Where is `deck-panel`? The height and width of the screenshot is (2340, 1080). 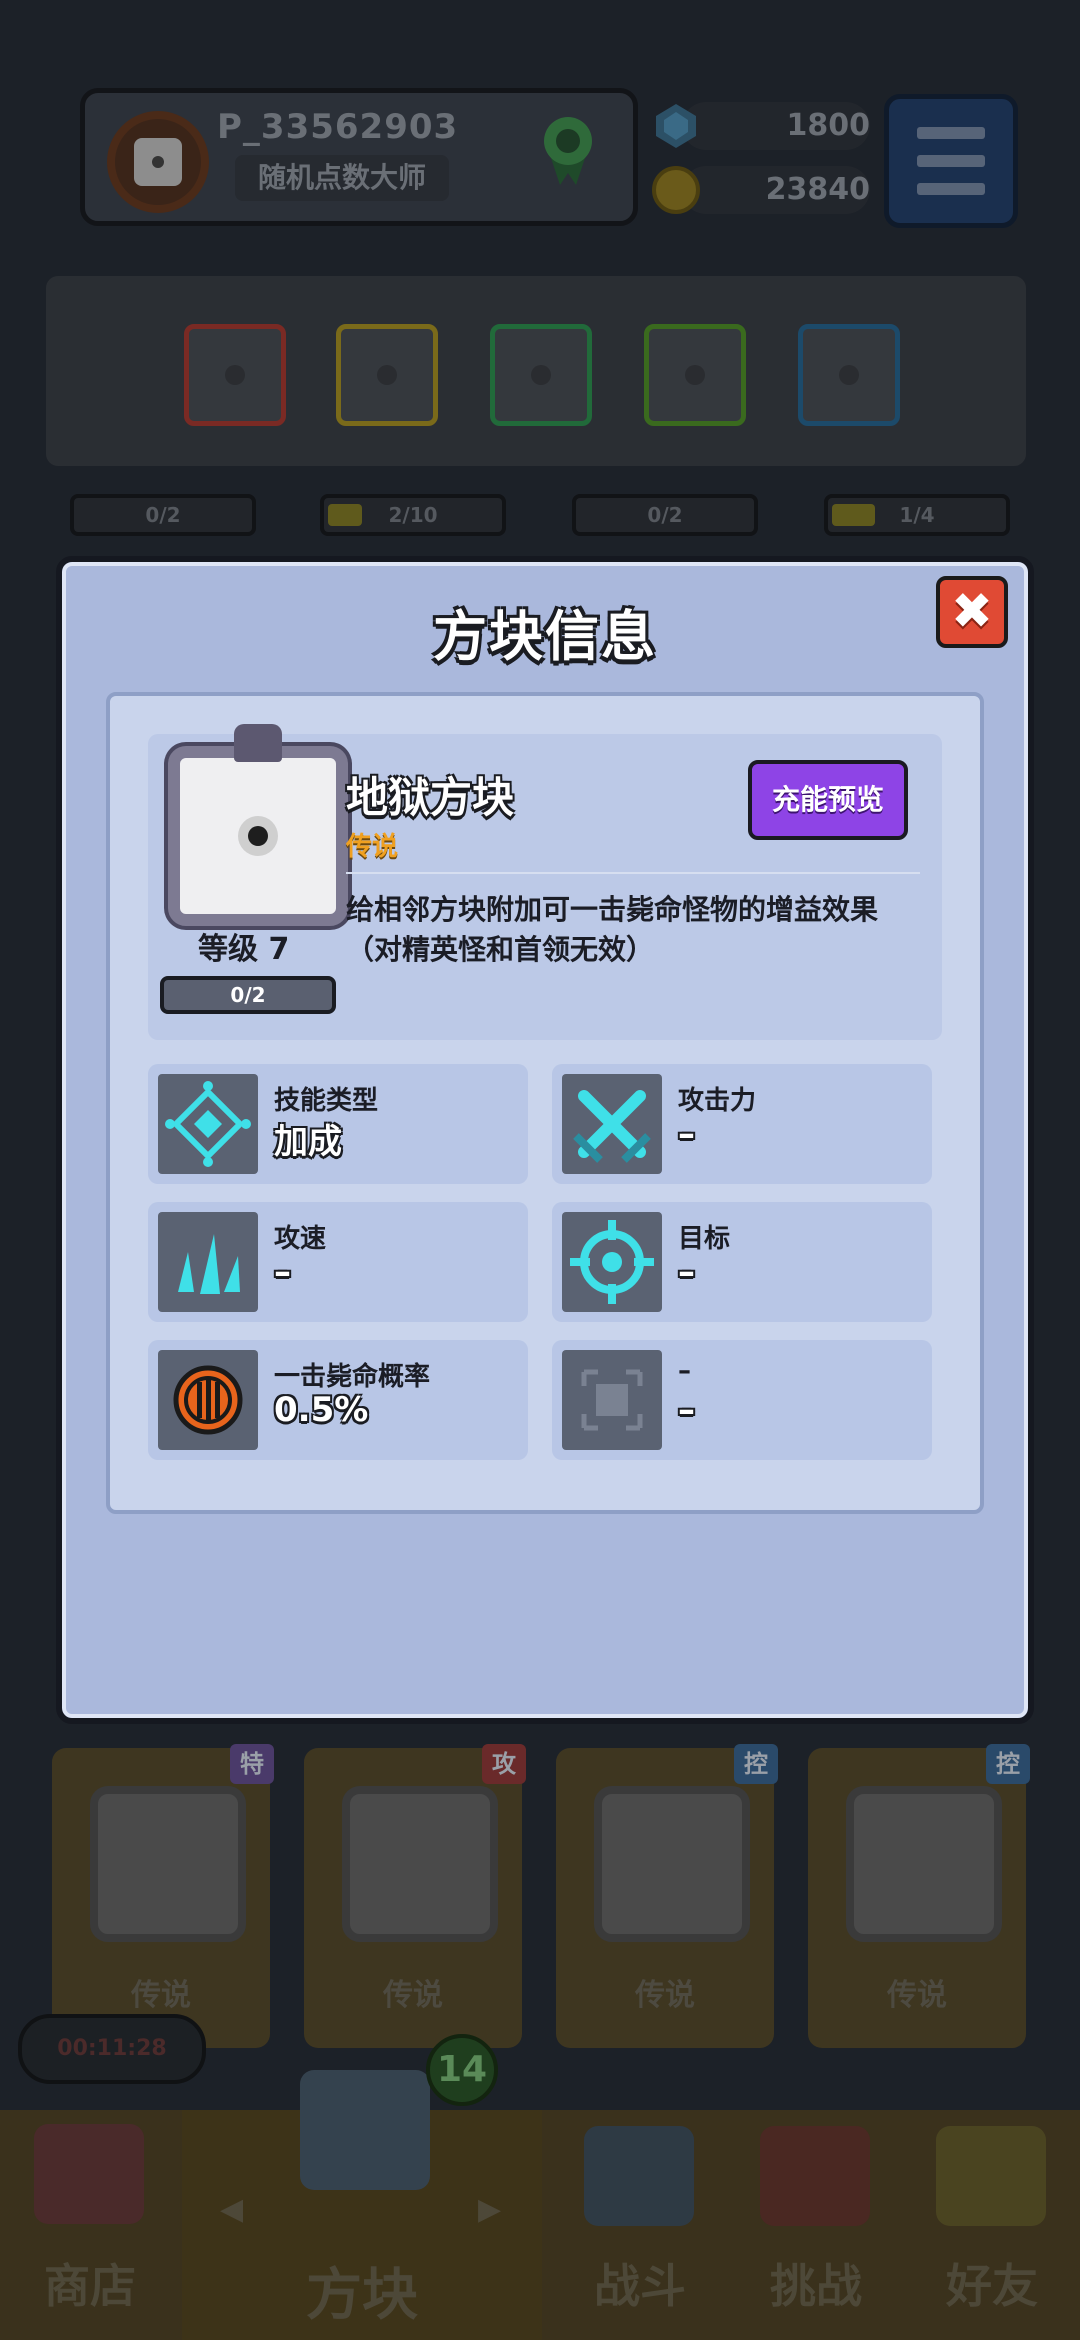
deck-panel is located at coordinates (536, 371).